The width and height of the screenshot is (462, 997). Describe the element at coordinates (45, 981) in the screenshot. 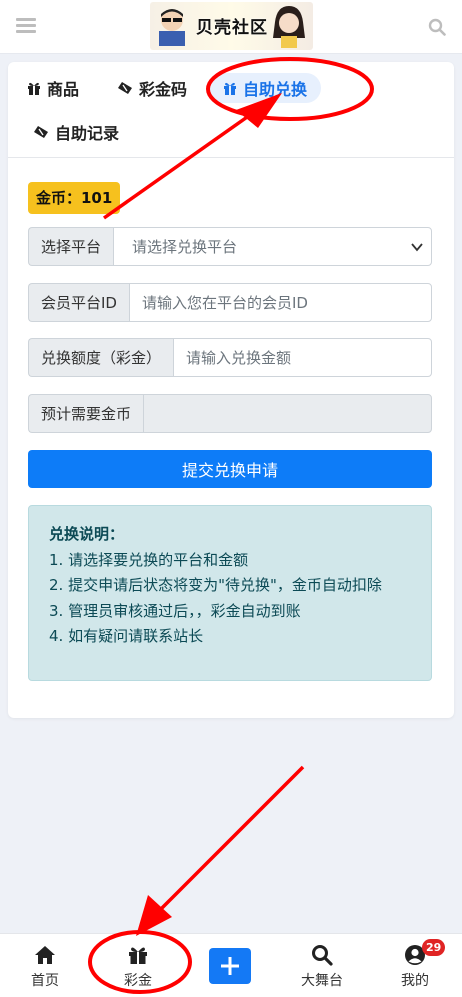

I see `nav-home-label: 首页` at that location.